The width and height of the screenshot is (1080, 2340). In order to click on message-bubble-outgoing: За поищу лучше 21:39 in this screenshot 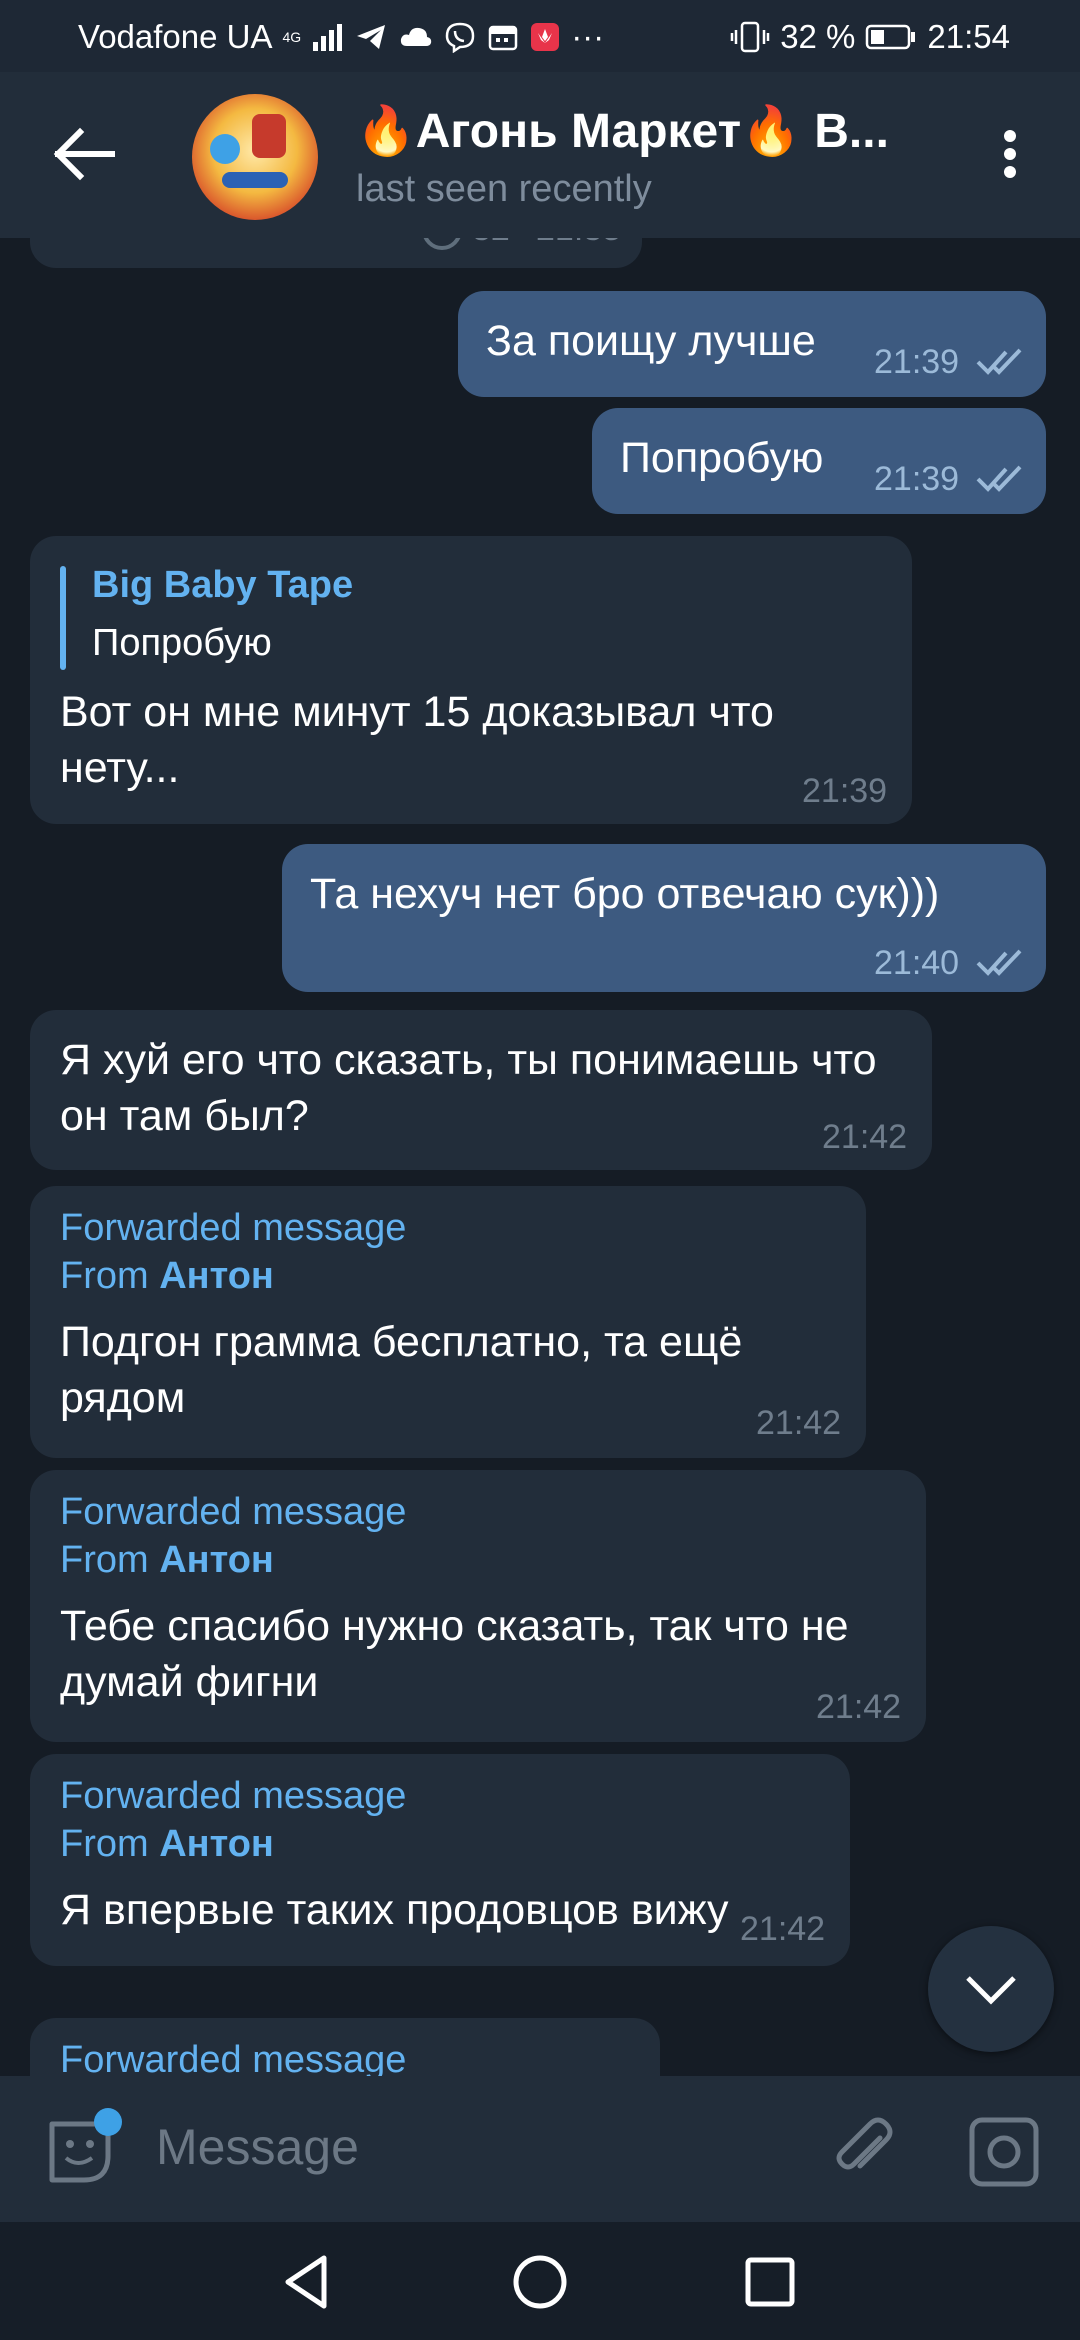, I will do `click(752, 344)`.